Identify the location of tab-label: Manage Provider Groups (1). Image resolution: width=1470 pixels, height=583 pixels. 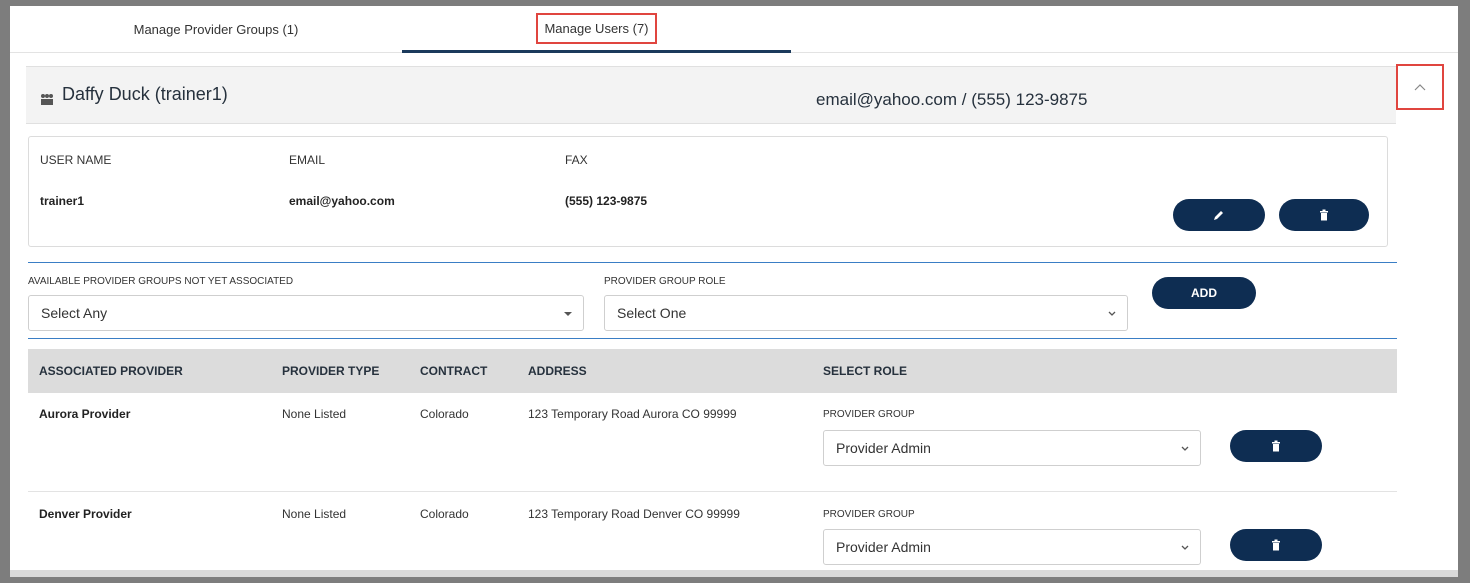
(216, 29).